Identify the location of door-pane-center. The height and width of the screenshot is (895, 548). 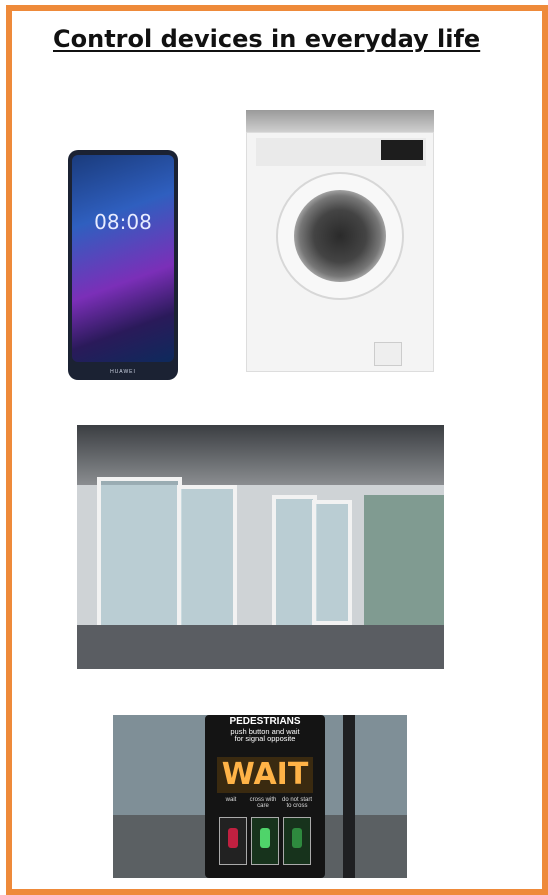
(294, 562).